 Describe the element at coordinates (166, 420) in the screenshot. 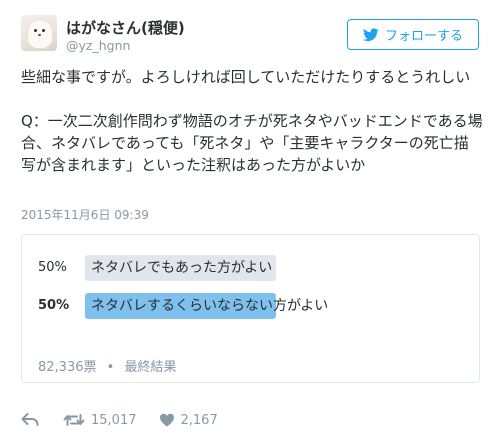

I see `heart-icon` at that location.